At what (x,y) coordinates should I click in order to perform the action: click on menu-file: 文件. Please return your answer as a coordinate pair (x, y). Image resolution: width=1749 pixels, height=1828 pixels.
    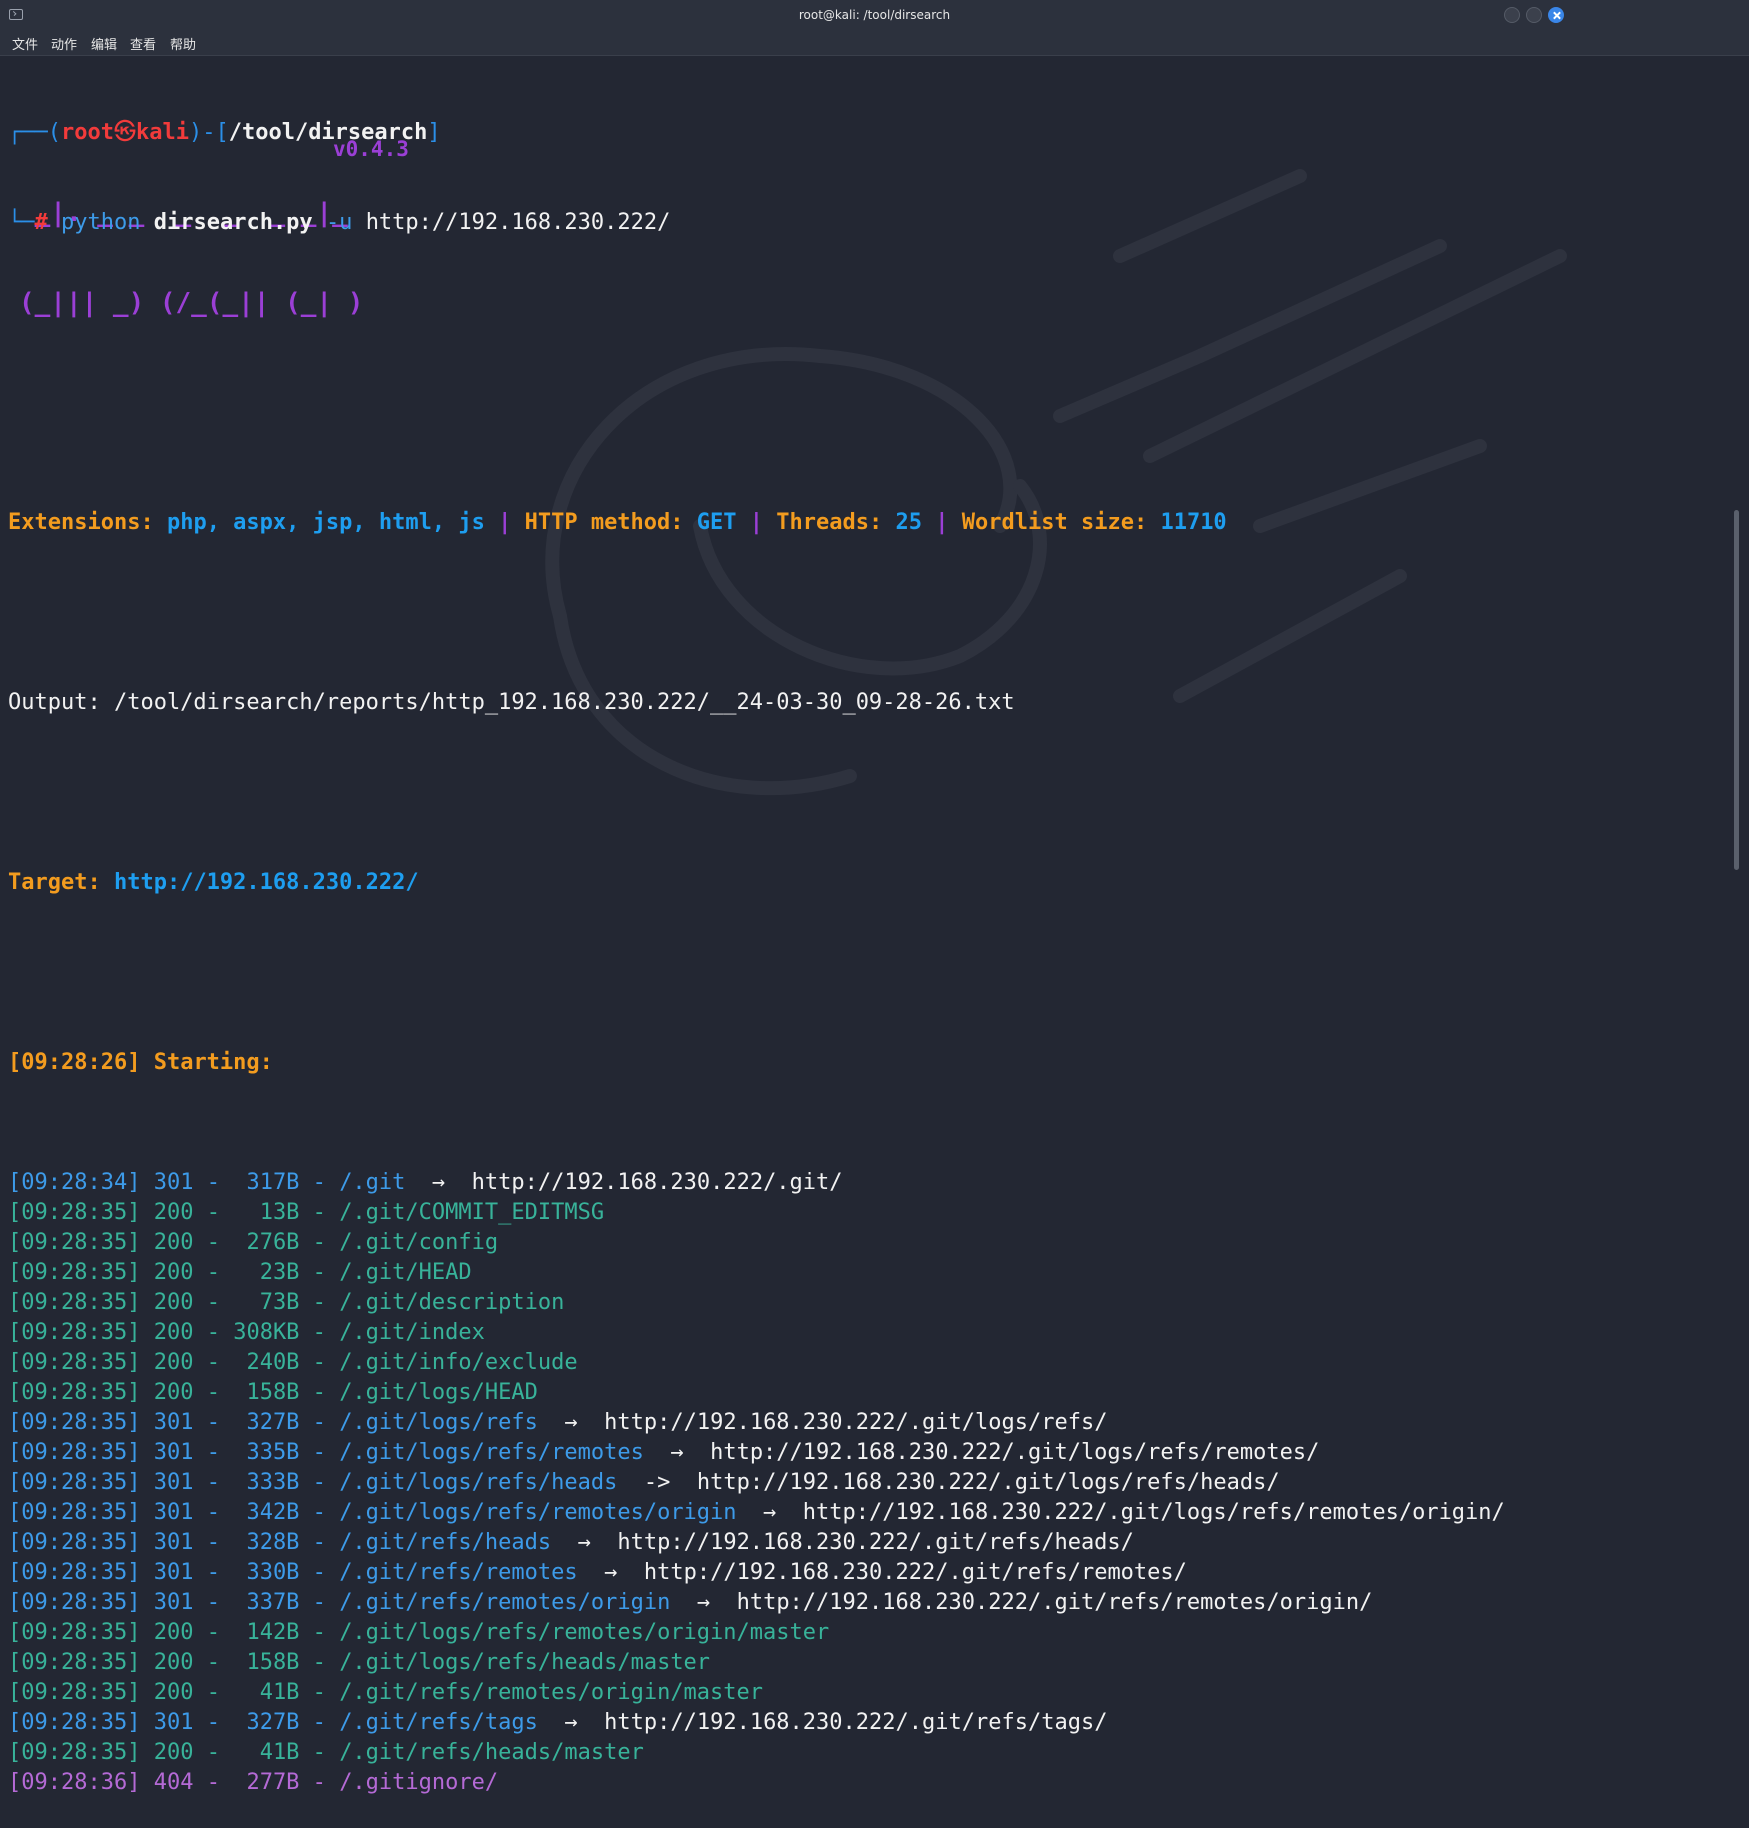
    Looking at the image, I should click on (25, 43).